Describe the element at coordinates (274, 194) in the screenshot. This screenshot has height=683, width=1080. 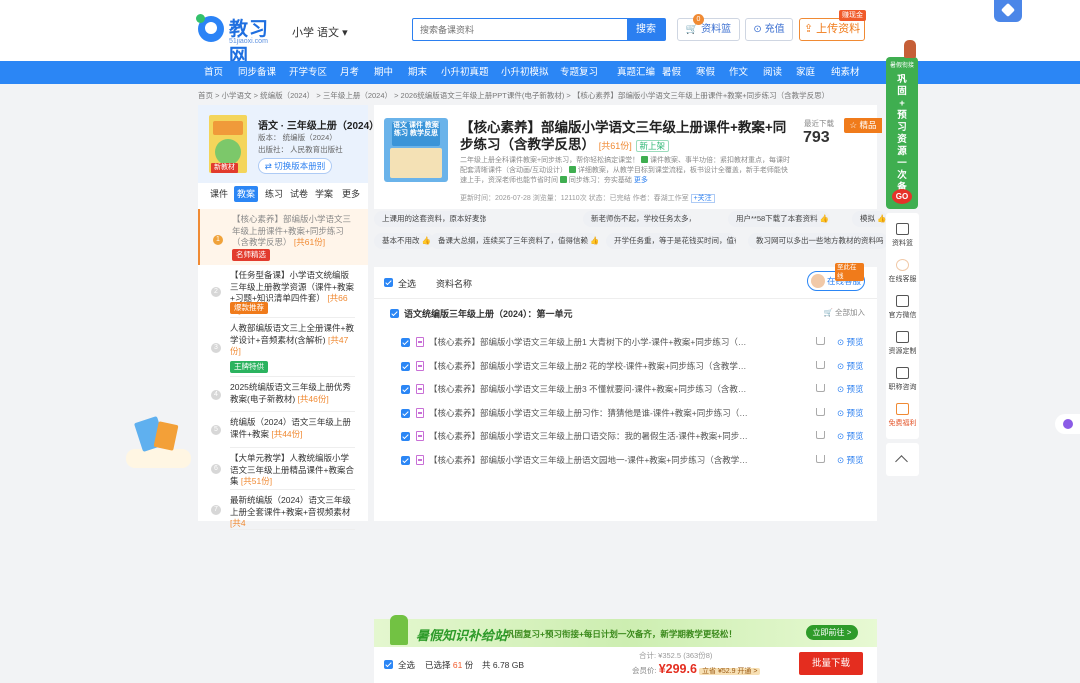
I see `tab-exercise: 练习` at that location.